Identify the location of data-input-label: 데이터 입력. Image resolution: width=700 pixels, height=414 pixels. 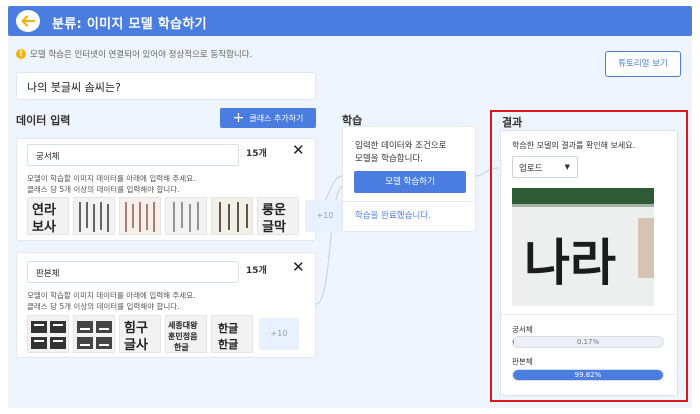
(43, 120).